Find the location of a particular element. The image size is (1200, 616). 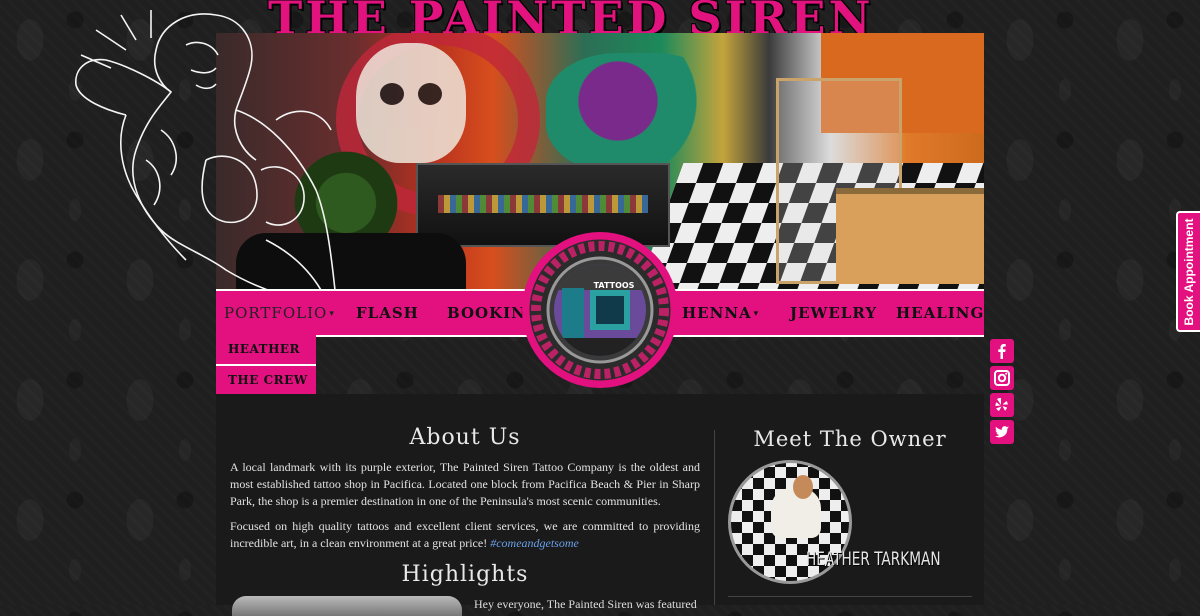

column-divider is located at coordinates (714, 517).